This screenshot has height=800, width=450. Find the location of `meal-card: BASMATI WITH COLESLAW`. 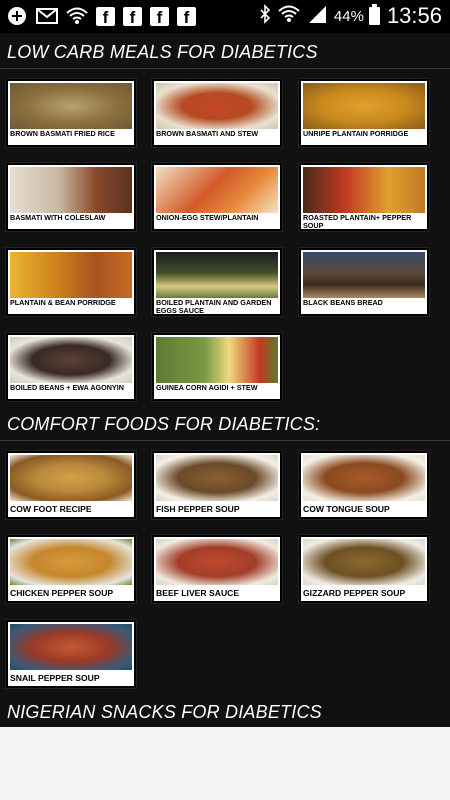

meal-card: BASMATI WITH COLESLAW is located at coordinates (71, 197).